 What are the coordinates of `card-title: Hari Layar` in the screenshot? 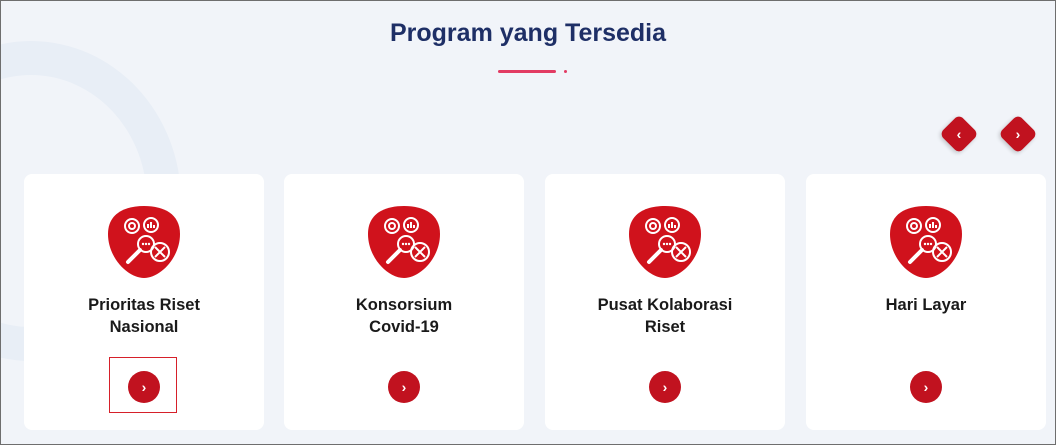 It's located at (926, 305).